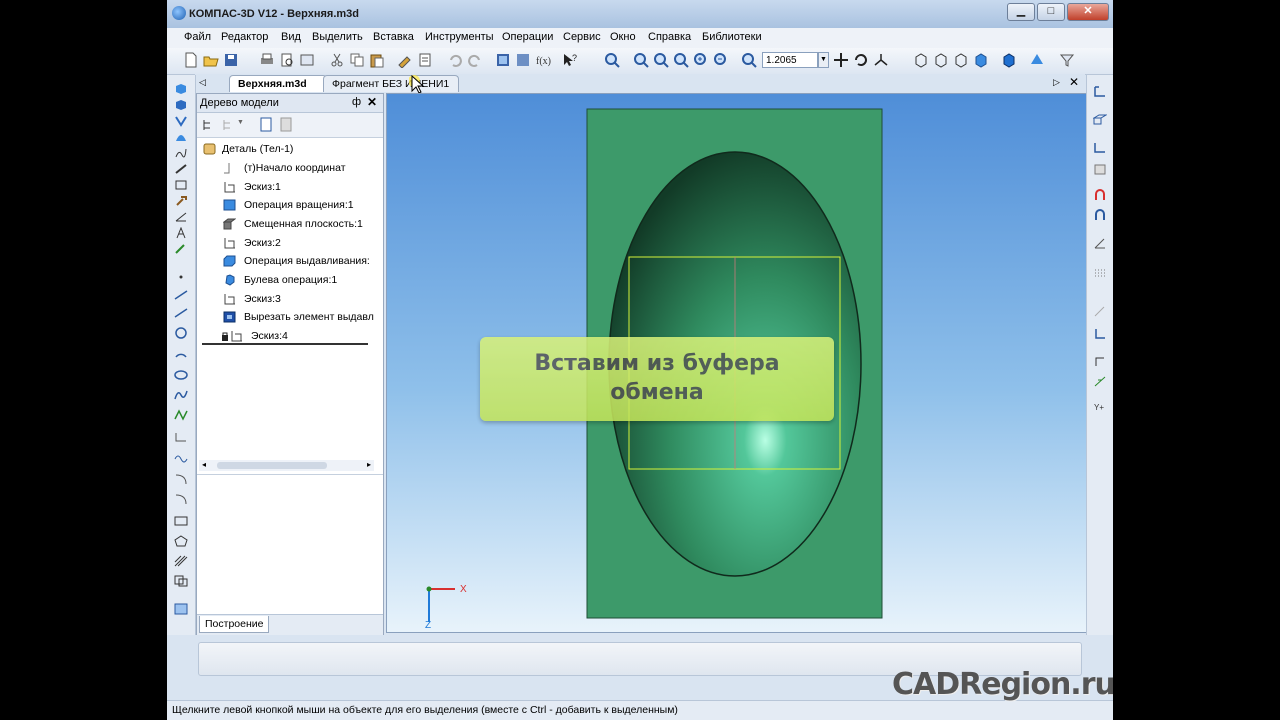  What do you see at coordinates (1088, 12) in the screenshot?
I see `close-button: ✕` at bounding box center [1088, 12].